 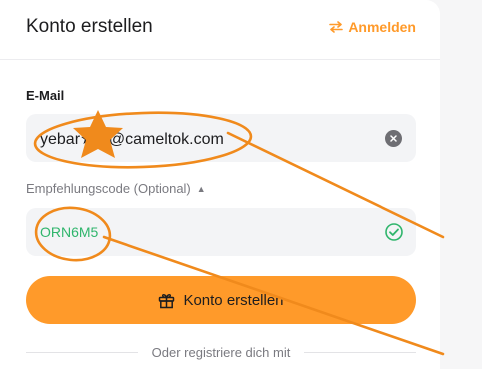 I want to click on check-circle-icon, so click(x=394, y=232).